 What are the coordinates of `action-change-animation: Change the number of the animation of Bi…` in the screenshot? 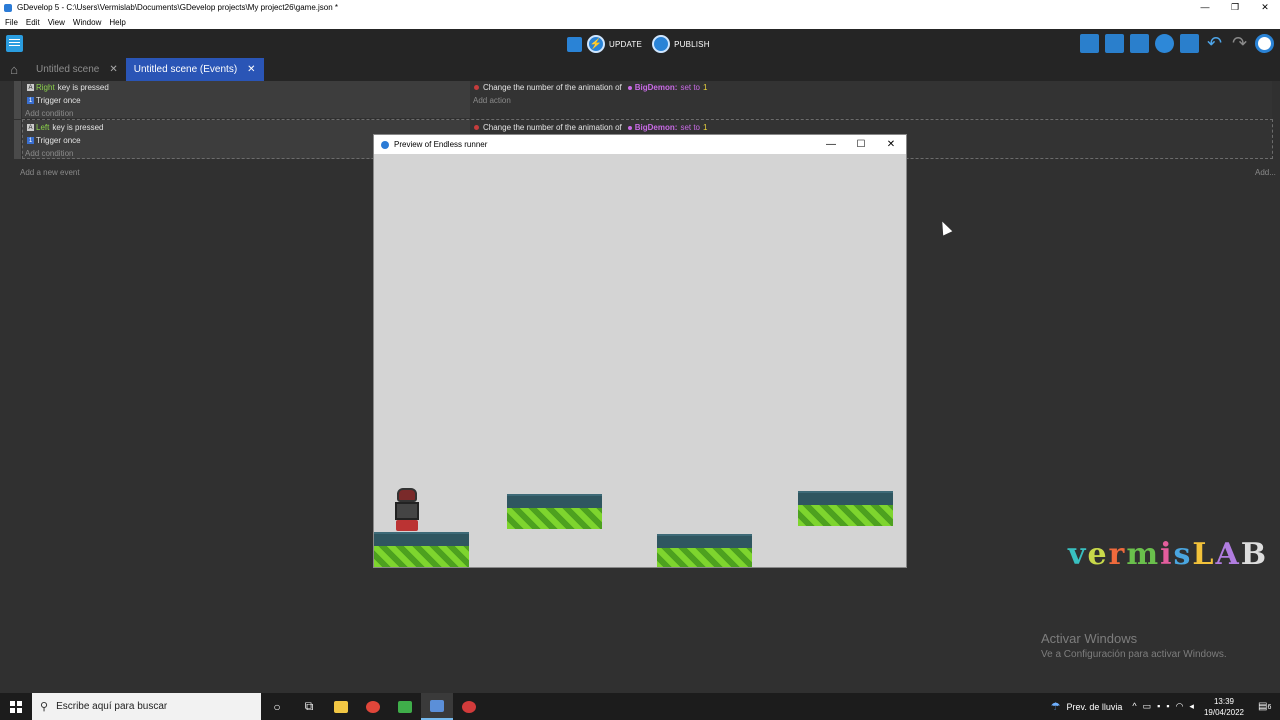 It's located at (590, 87).